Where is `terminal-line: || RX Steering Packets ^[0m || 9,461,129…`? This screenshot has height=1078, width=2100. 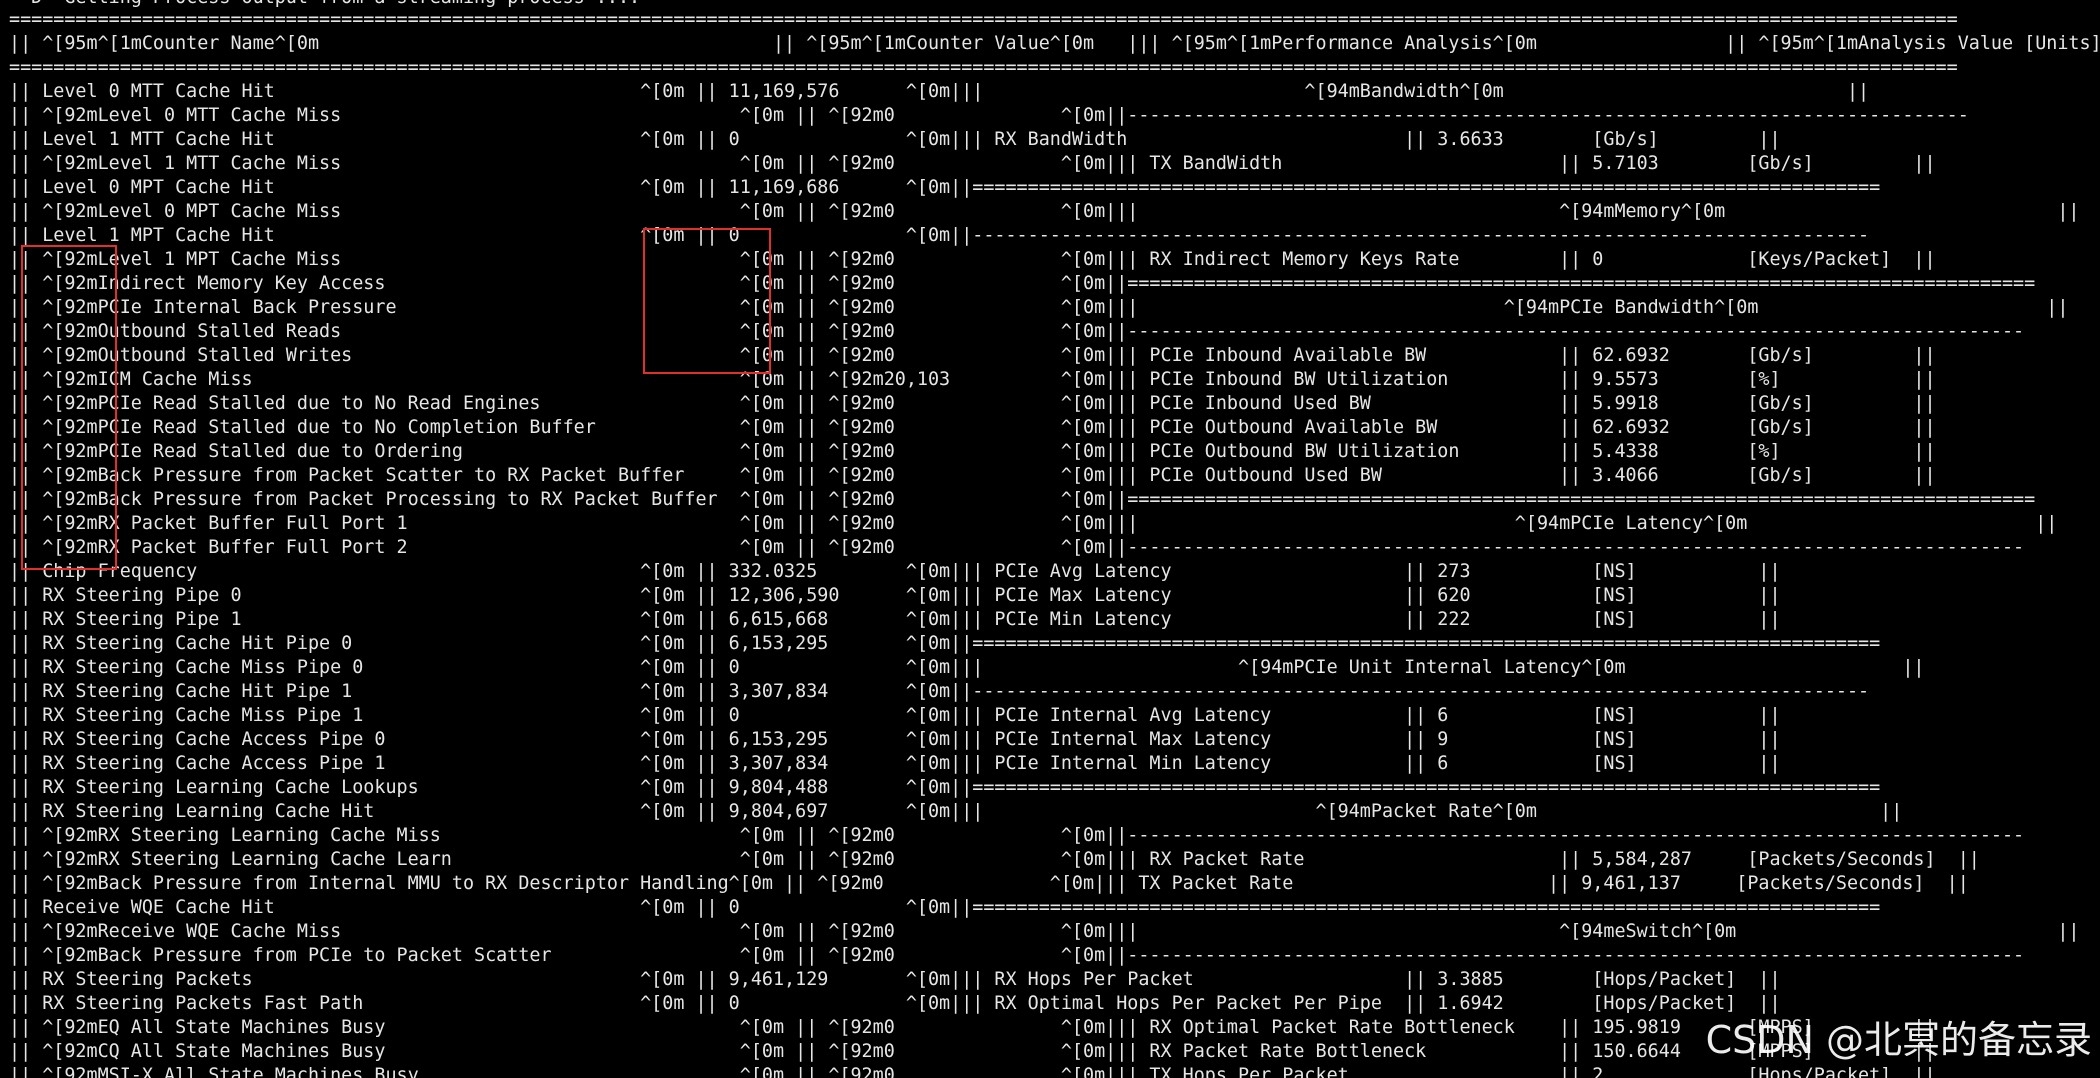
terminal-line: || RX Steering Packets ^[0m || 9,461,129… is located at coordinates (895, 979).